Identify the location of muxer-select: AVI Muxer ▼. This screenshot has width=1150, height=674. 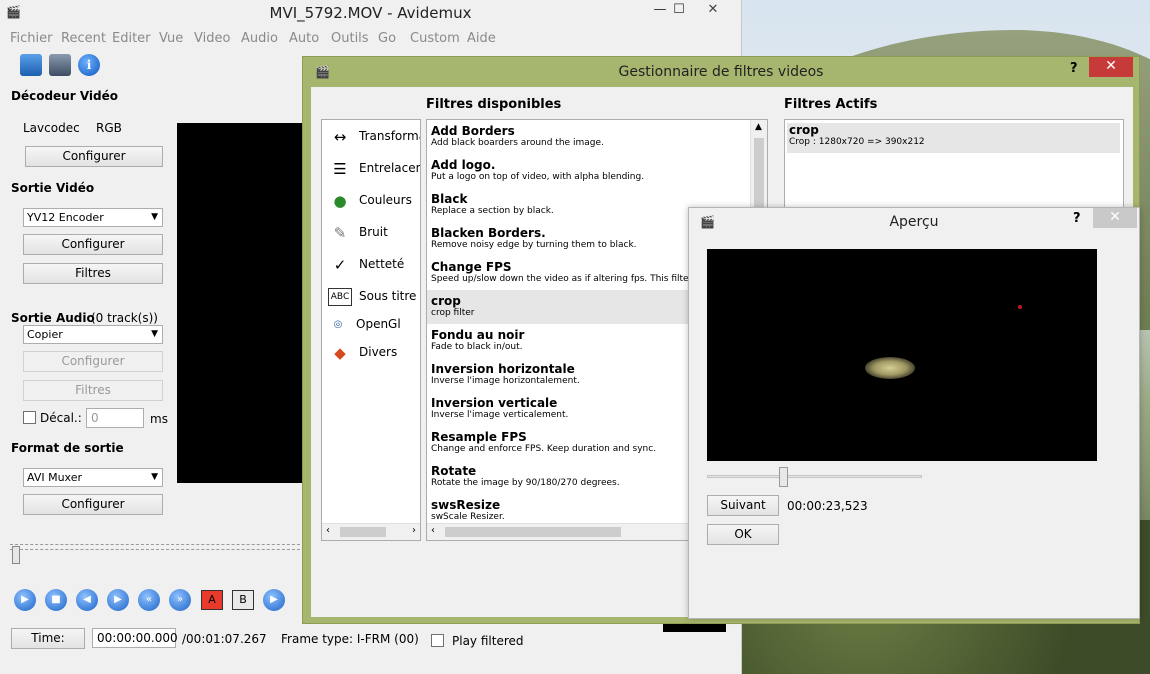
(93, 477).